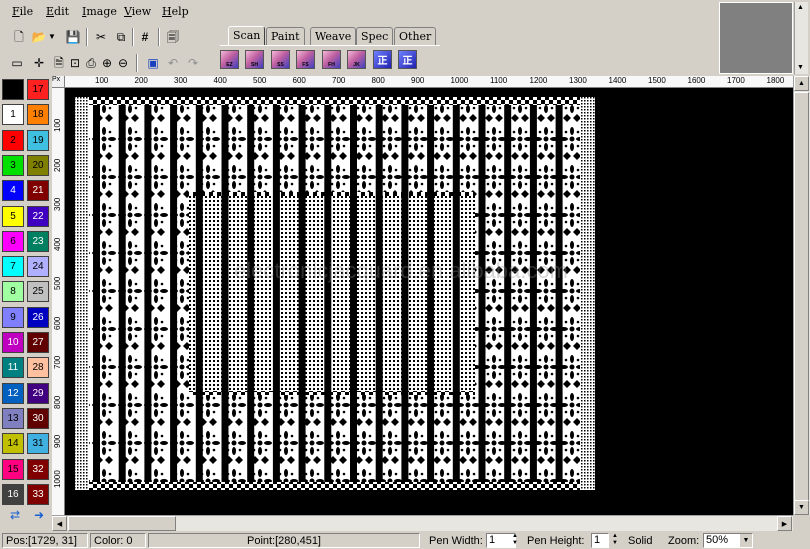 The width and height of the screenshot is (810, 549). Describe the element at coordinates (57, 11) in the screenshot. I see `menu-edit: Edit` at that location.